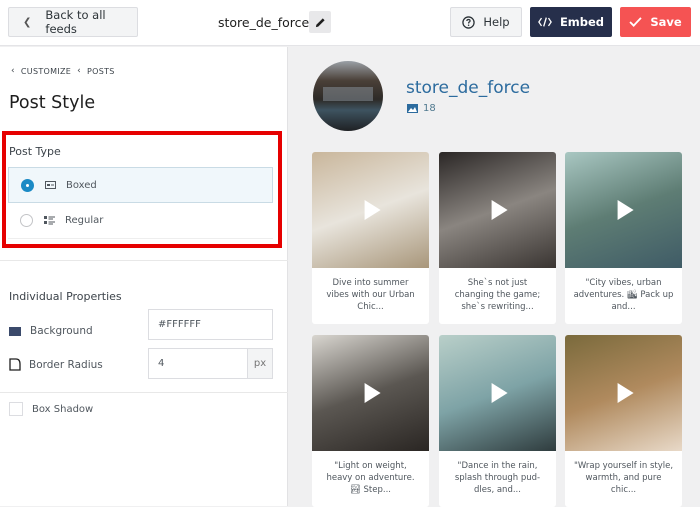 This screenshot has width=700, height=507. I want to click on page-title: Post Style, so click(52, 103).